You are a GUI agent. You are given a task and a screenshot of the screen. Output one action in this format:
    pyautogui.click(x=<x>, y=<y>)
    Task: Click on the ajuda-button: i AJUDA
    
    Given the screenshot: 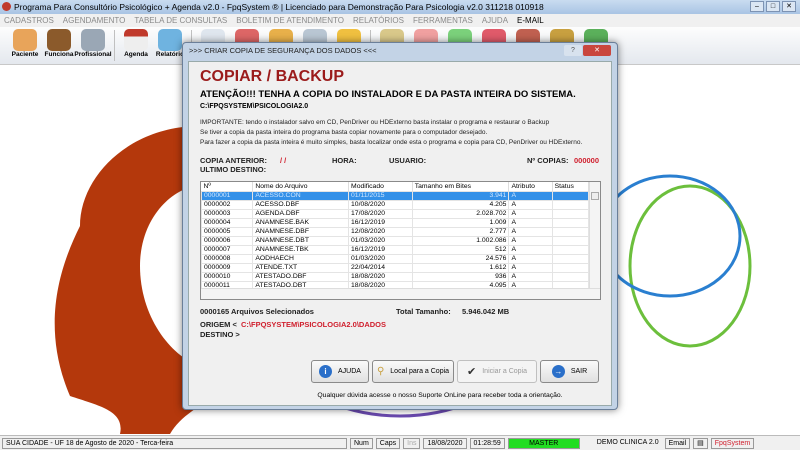 What is the action you would take?
    pyautogui.click(x=340, y=371)
    